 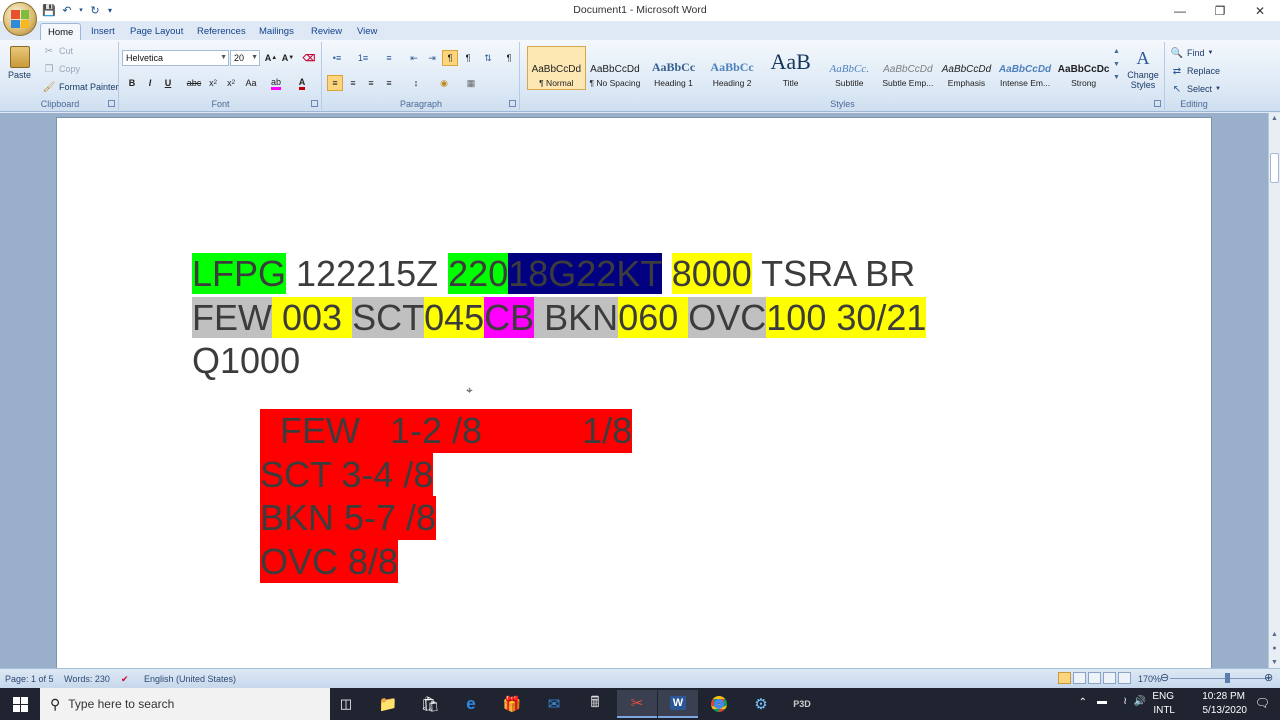 I want to click on prev-page-icon: ▲, so click(x=1274, y=634).